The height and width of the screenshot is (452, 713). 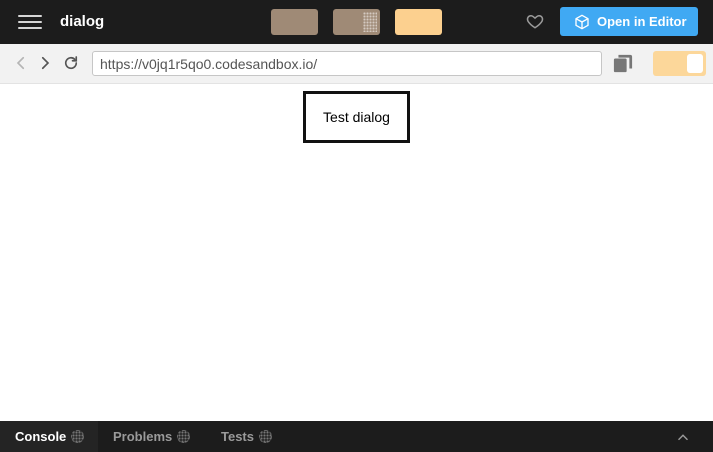 I want to click on tab-console-label: Console, so click(x=41, y=436).